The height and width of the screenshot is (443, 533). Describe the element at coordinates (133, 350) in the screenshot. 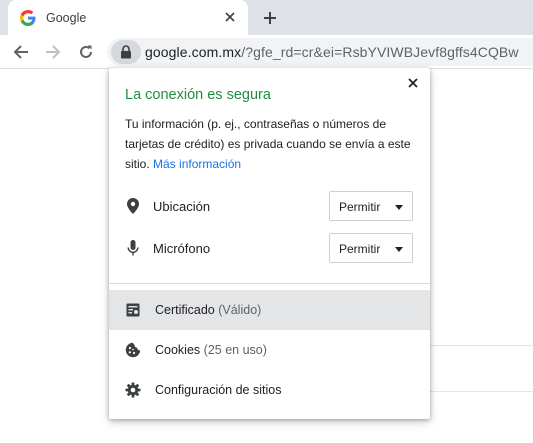

I see `cookie-icon` at that location.